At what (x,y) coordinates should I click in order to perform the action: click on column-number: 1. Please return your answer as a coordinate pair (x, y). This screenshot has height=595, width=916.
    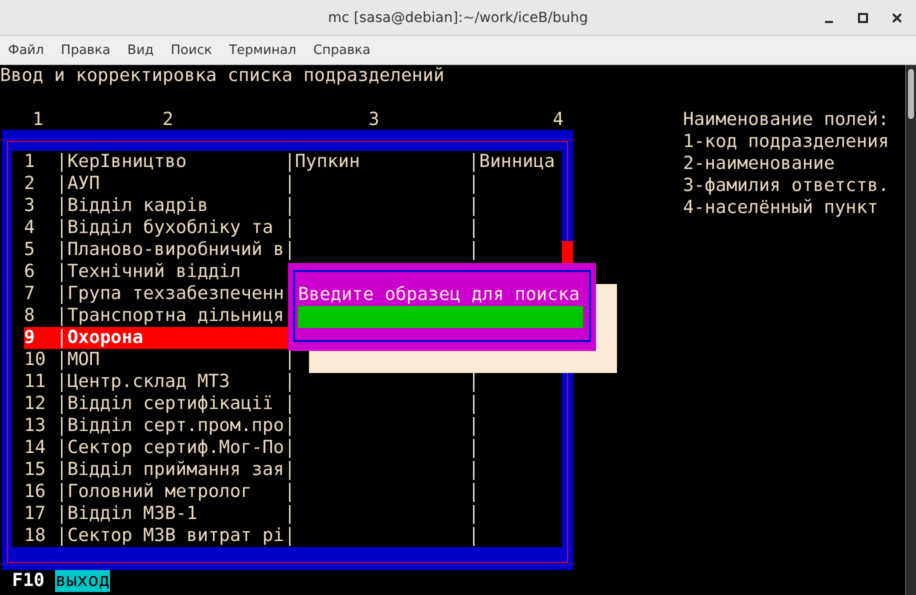
    Looking at the image, I should click on (38, 120).